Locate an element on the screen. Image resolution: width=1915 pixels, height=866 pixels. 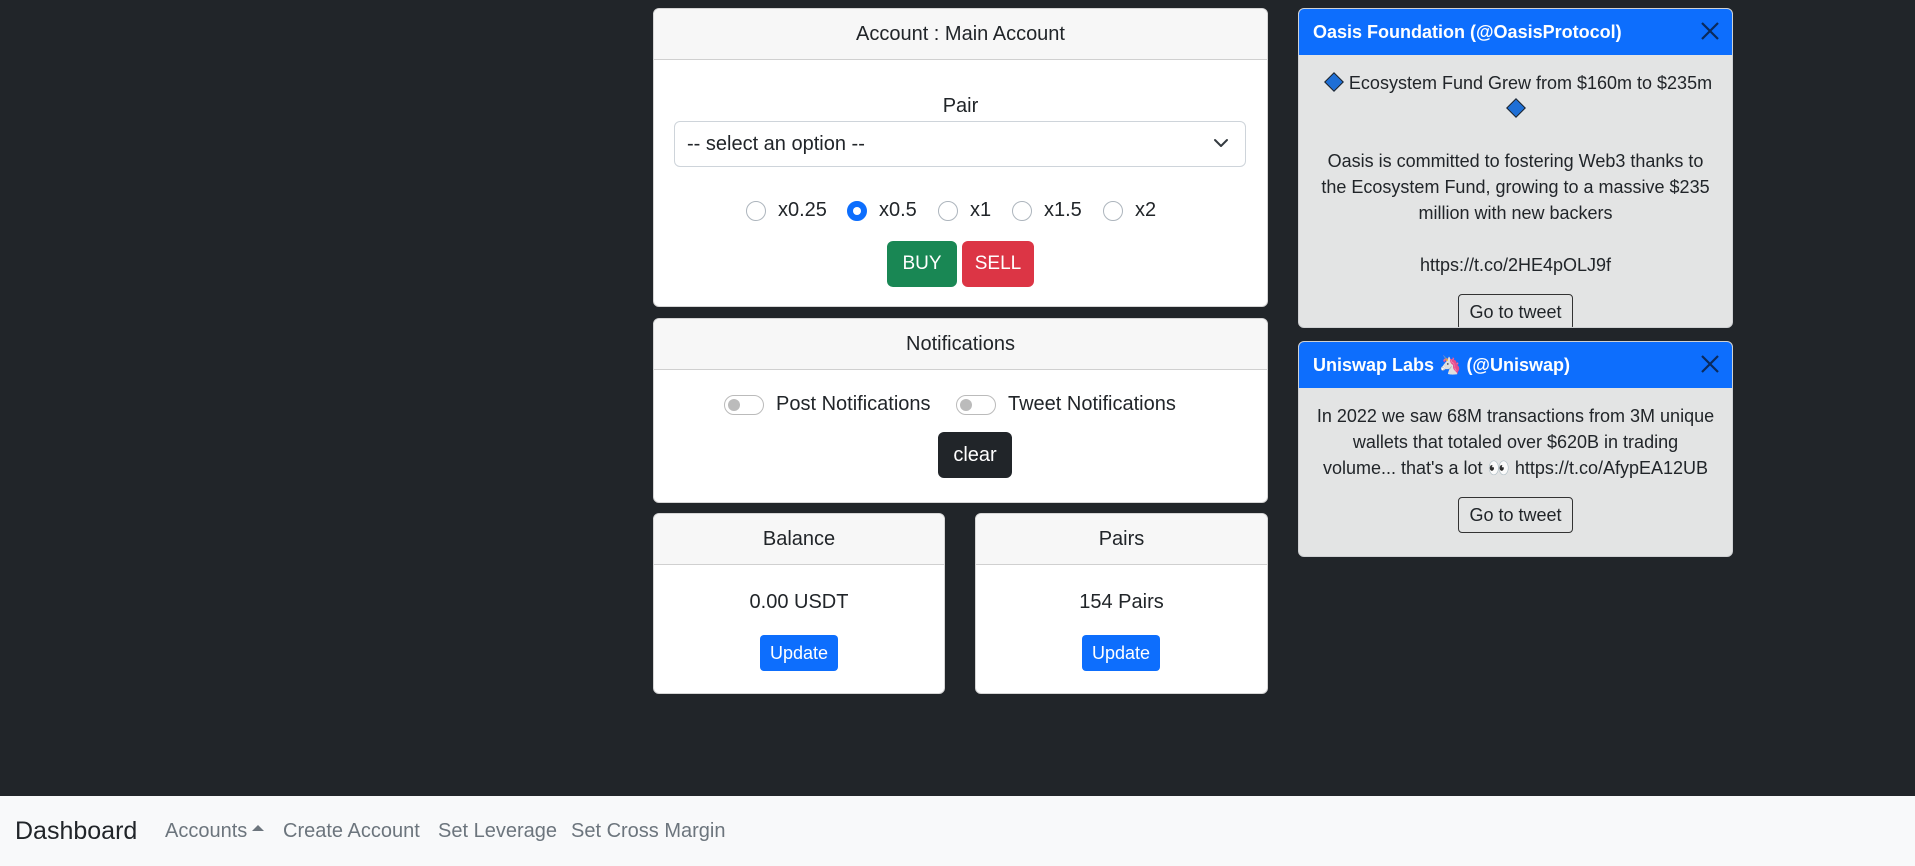
pairs-card: Pairs 154 Pairs Update is located at coordinates (1121, 603).